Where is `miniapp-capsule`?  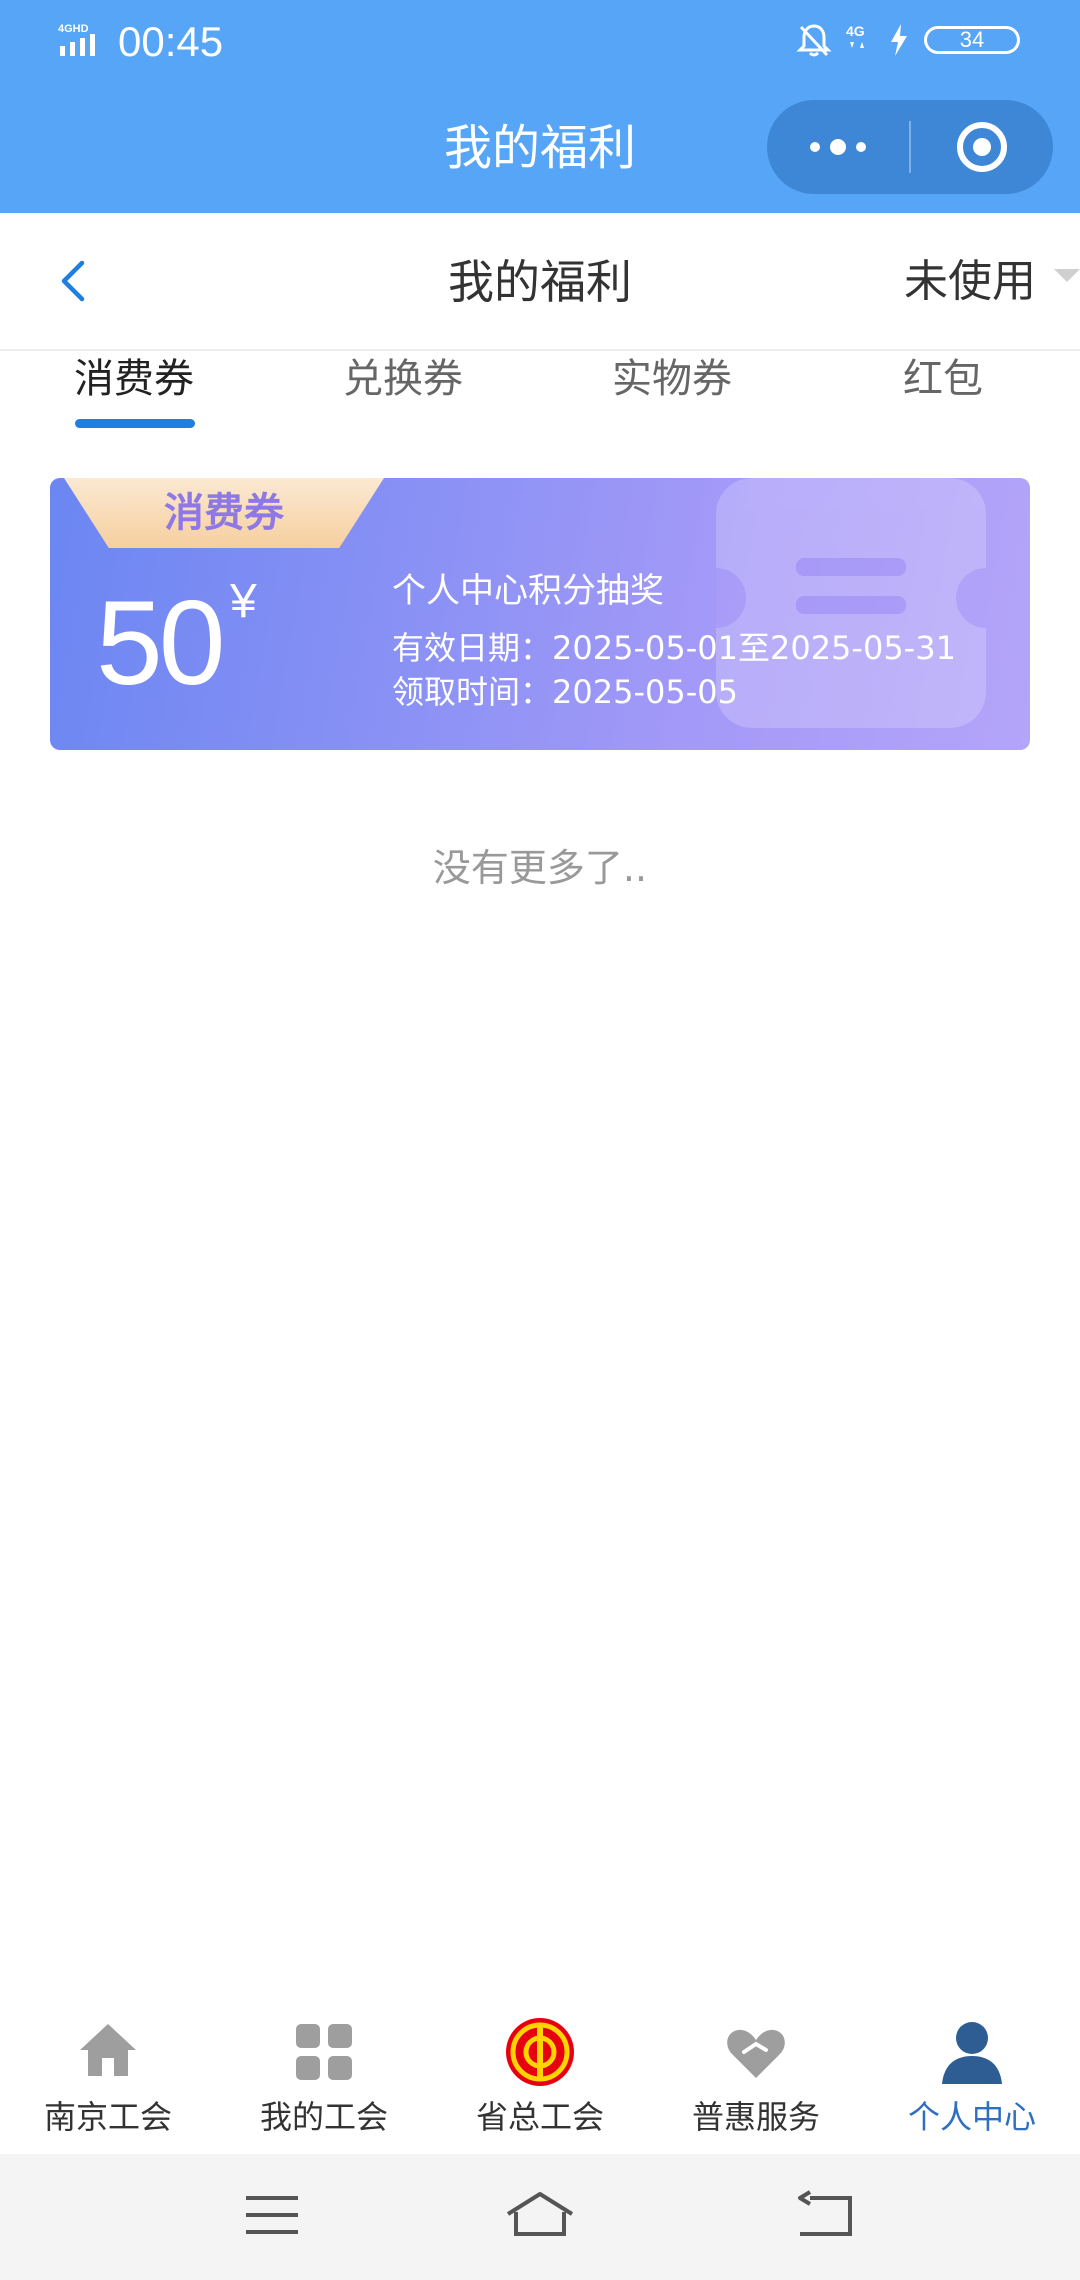
miniapp-capsule is located at coordinates (910, 147).